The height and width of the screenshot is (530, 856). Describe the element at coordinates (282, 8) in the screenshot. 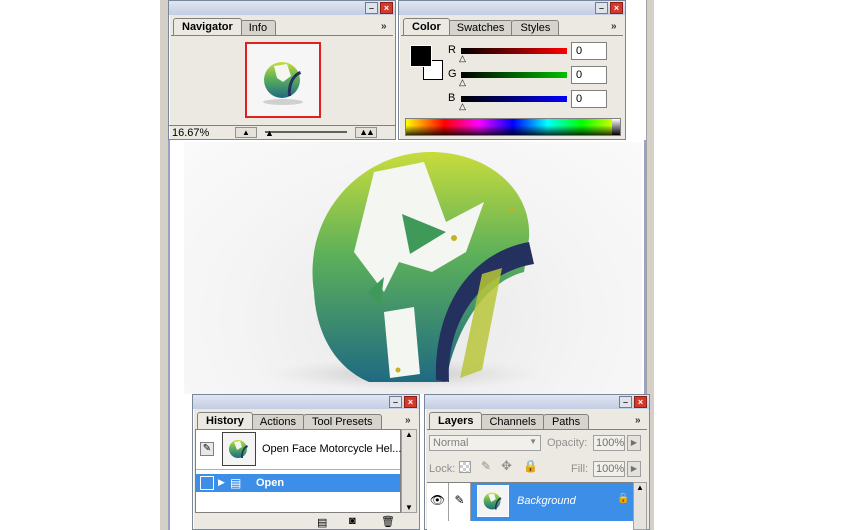

I see `navigator-titlebar` at that location.